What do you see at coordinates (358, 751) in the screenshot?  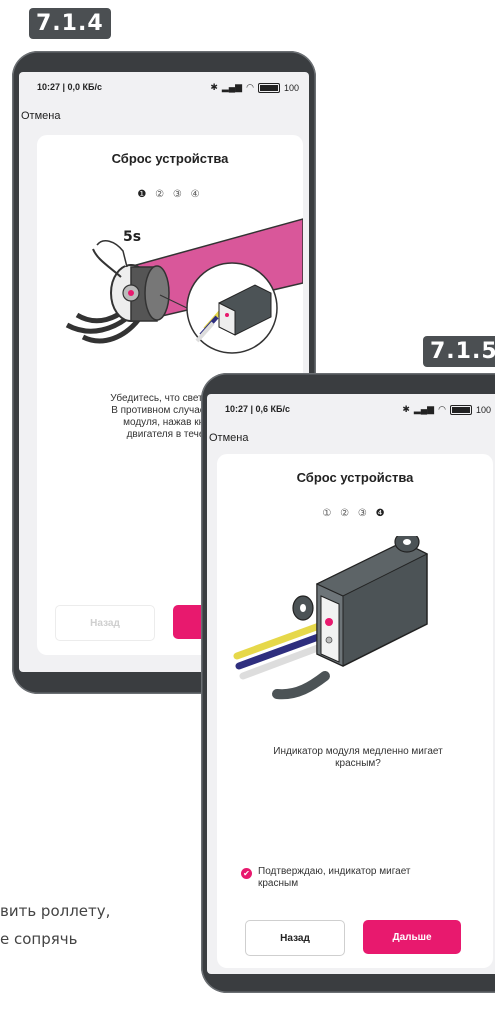 I see `question-line-1: Индикатор модуля медленно мигает` at bounding box center [358, 751].